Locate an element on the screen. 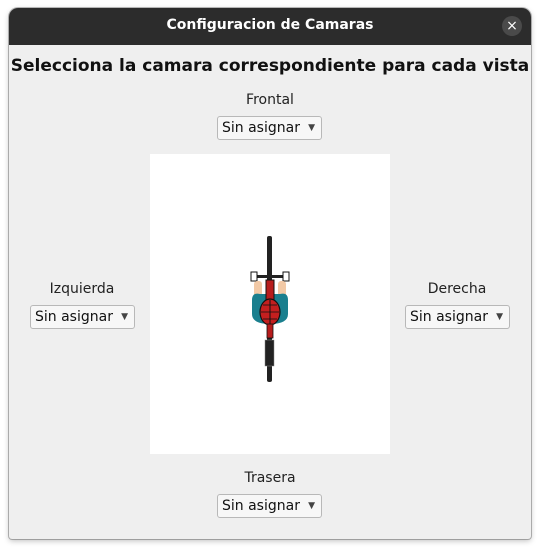  close-button: × is located at coordinates (512, 26).